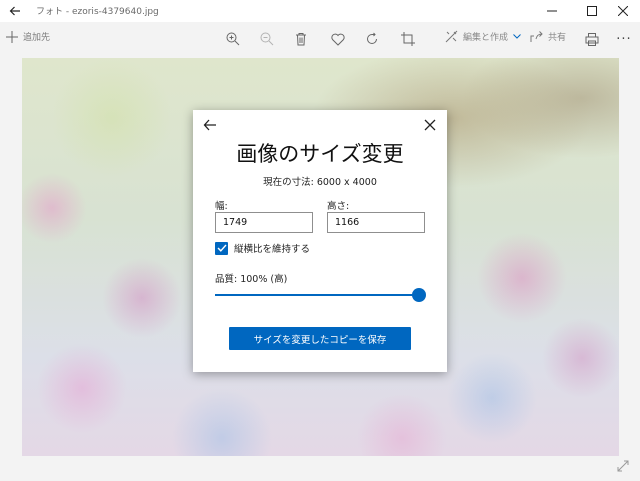 The width and height of the screenshot is (640, 481). What do you see at coordinates (557, 38) in the screenshot?
I see `share-label: 共有` at bounding box center [557, 38].